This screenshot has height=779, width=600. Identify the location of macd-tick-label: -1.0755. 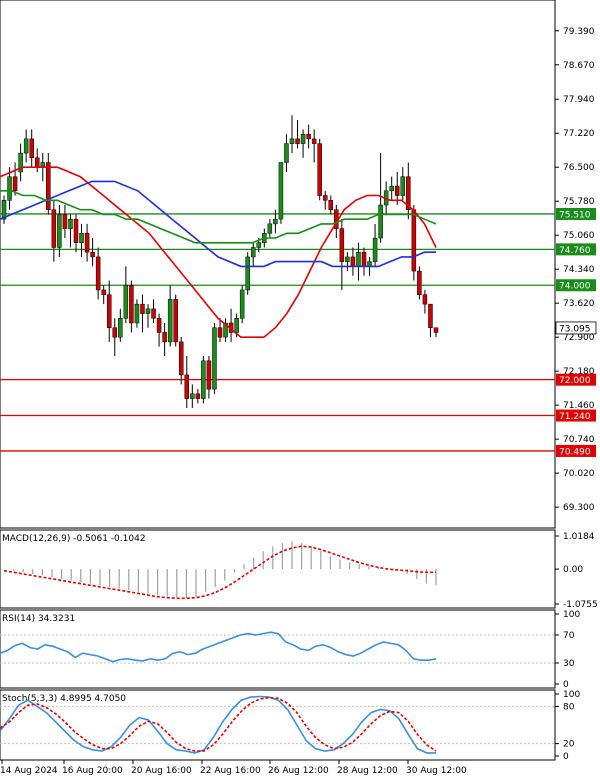
(580, 605).